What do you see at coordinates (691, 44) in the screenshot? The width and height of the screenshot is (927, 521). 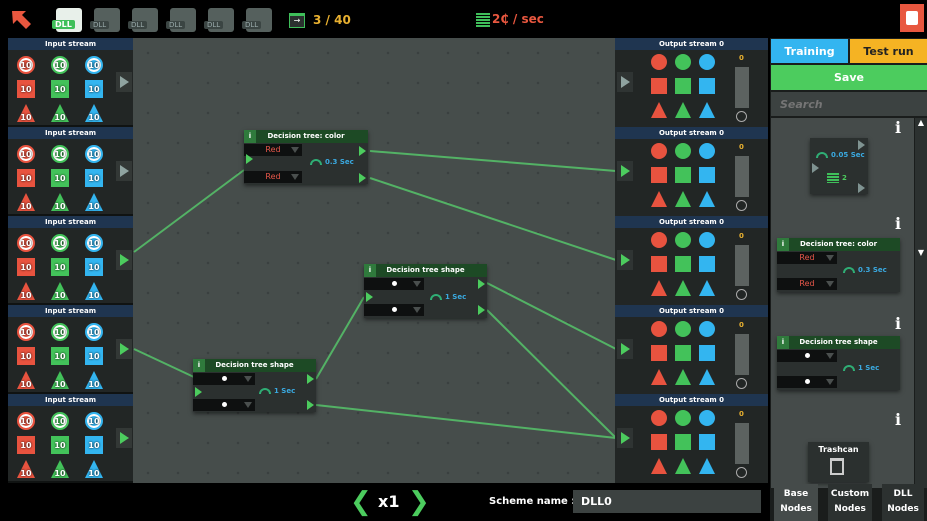 I see `stream-title: Output stream 0` at bounding box center [691, 44].